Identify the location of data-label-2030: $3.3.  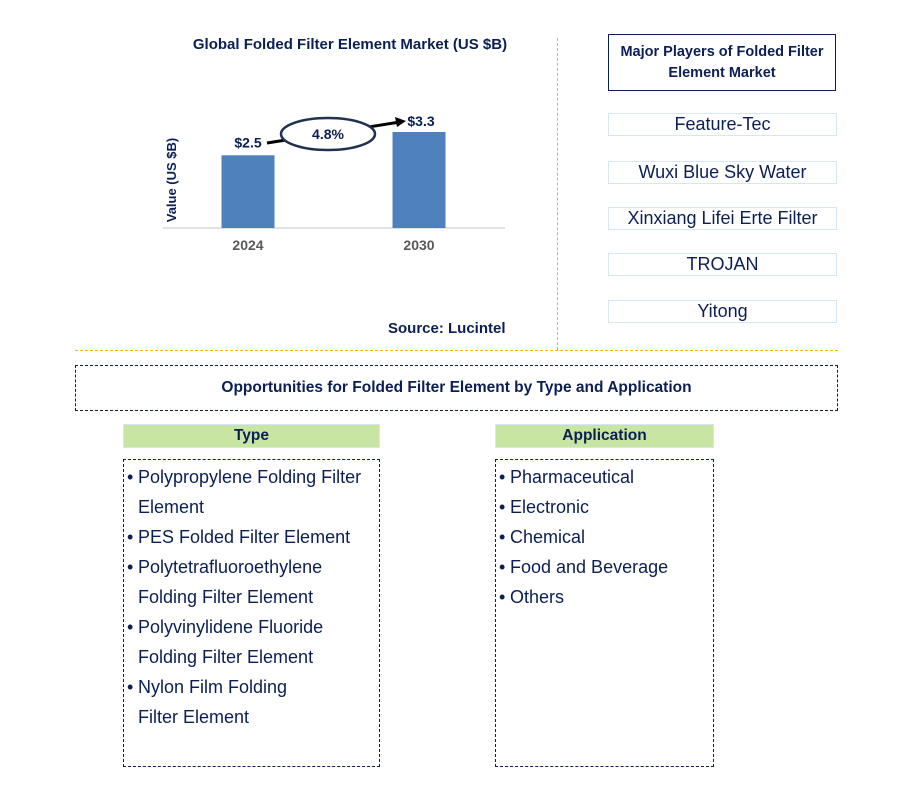
(420, 121).